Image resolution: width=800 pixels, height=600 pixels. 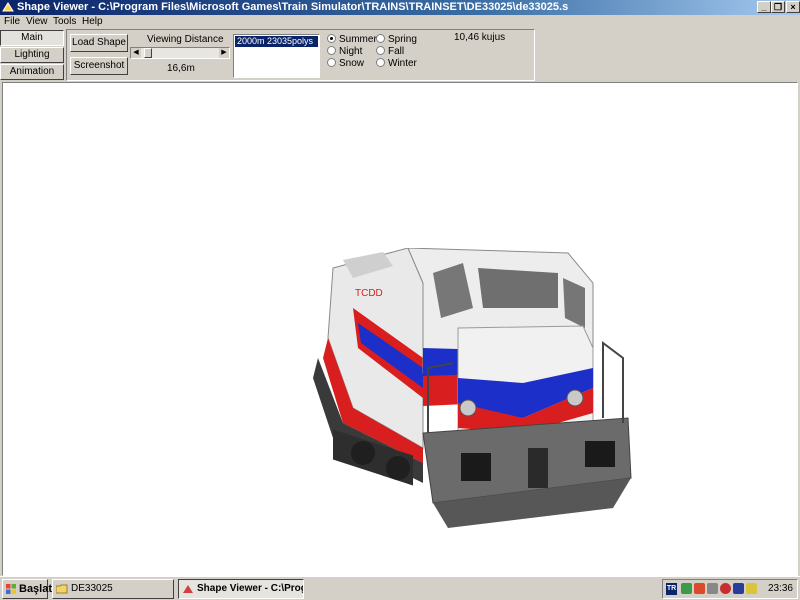 What do you see at coordinates (686, 588) in the screenshot?
I see `network-icon` at bounding box center [686, 588].